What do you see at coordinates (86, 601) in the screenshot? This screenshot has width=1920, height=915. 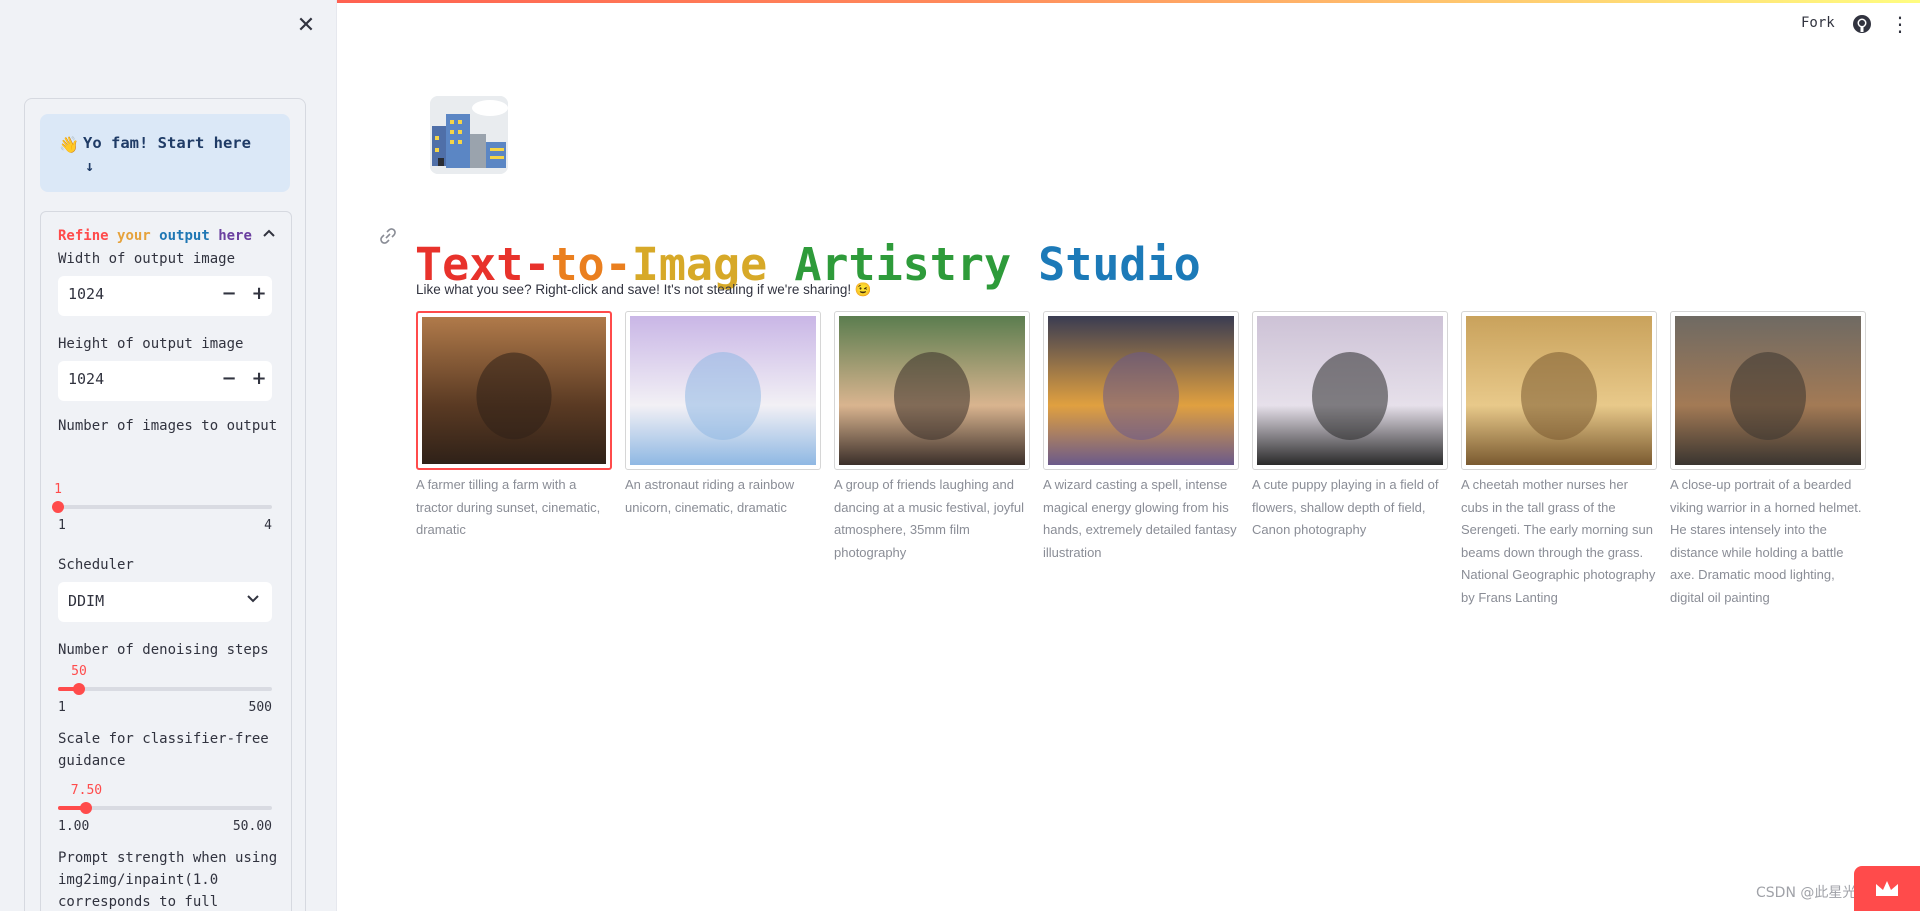 I see `scheduler-value: DDIM` at bounding box center [86, 601].